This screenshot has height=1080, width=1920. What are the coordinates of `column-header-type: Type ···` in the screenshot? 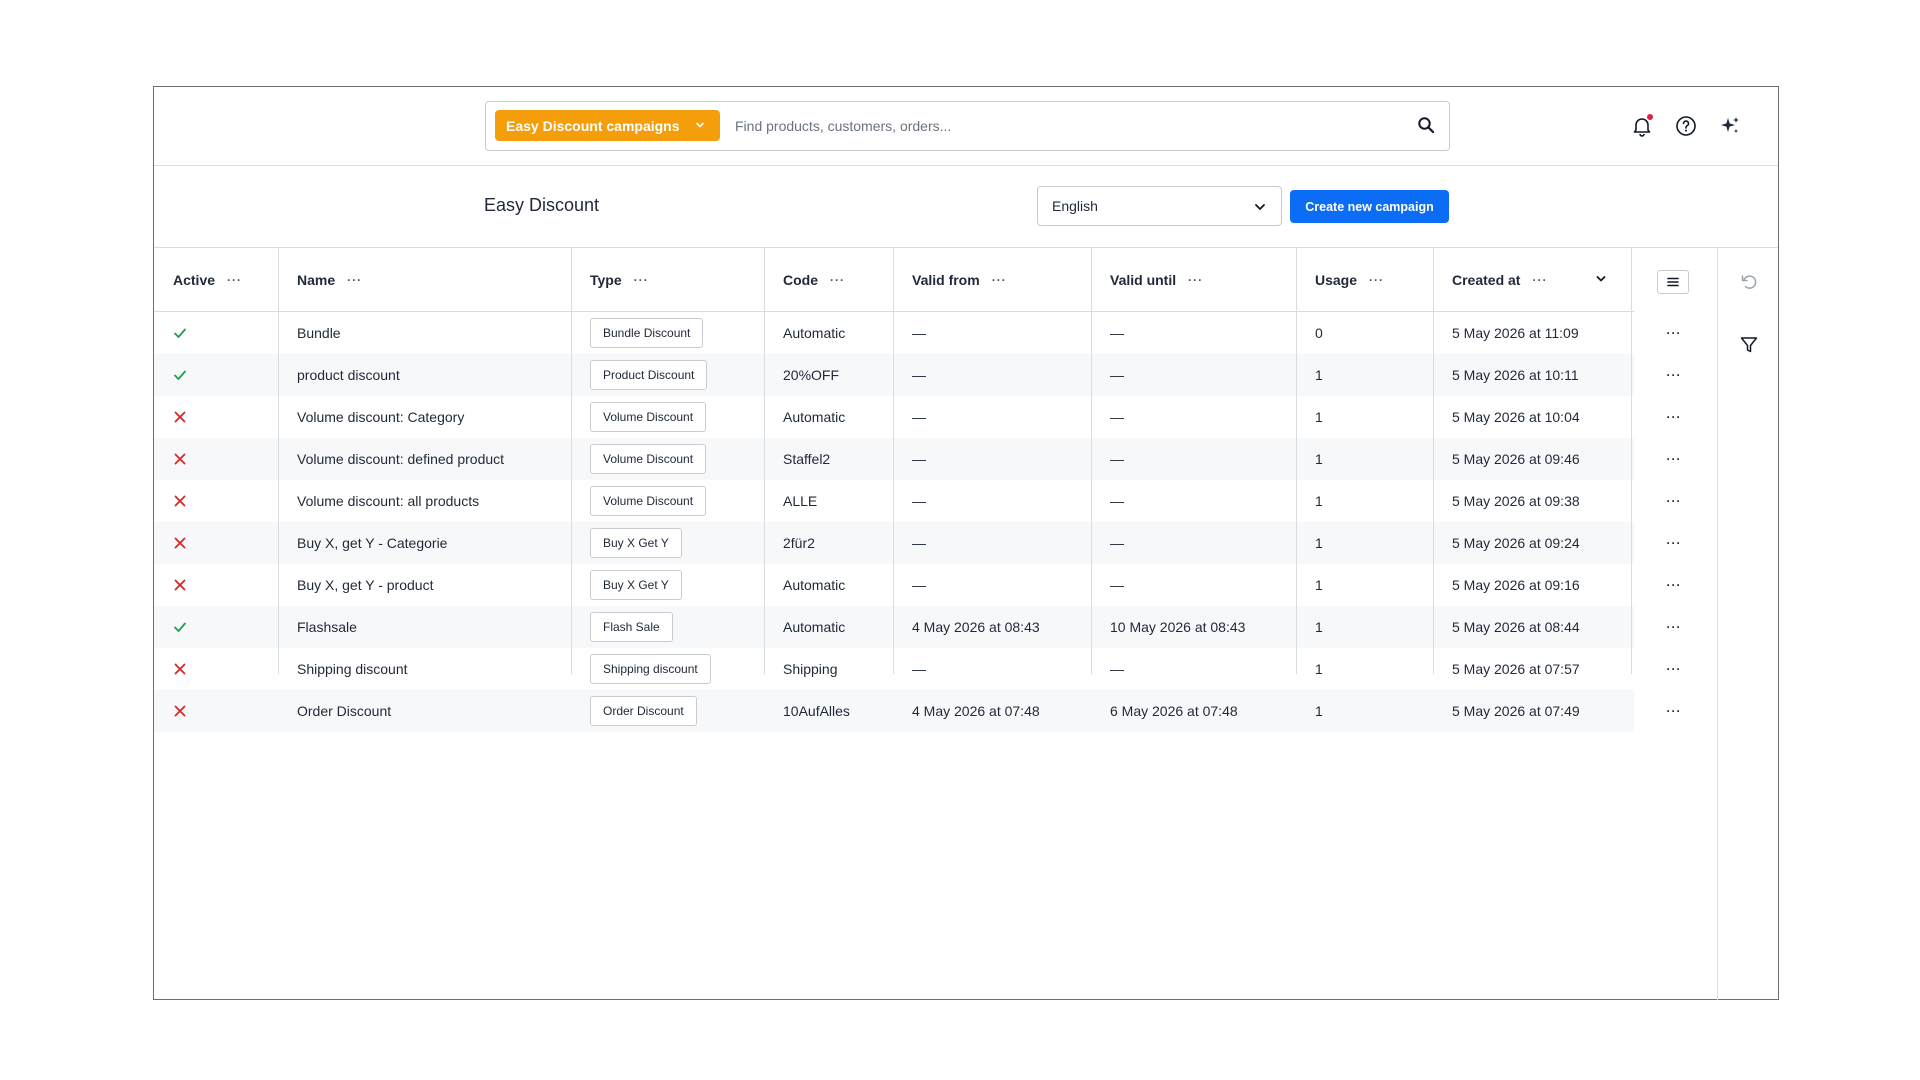 It's located at (667, 280).